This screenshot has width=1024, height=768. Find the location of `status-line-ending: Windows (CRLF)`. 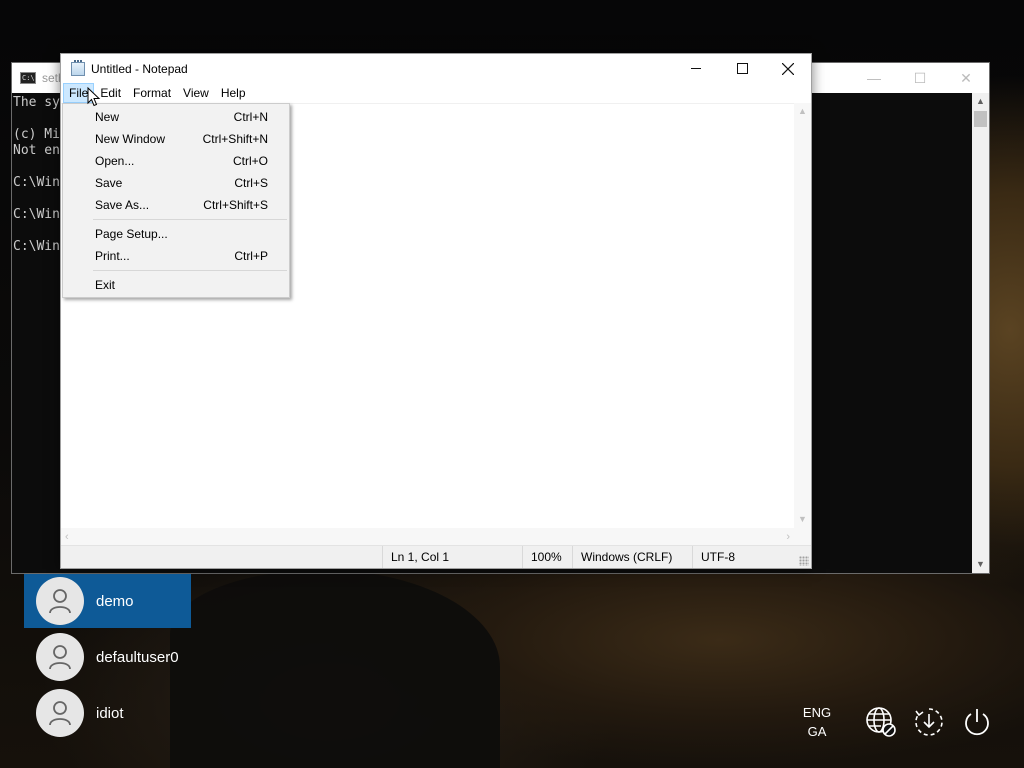

status-line-ending: Windows (CRLF) is located at coordinates (632, 557).